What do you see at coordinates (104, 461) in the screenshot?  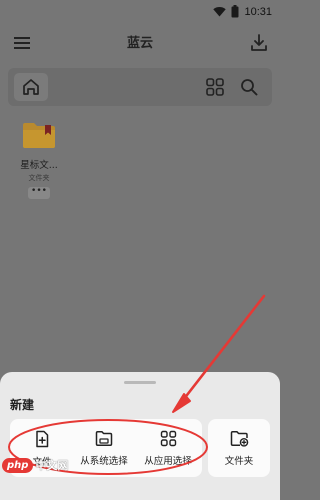 I see `option-label: 从系统选择` at bounding box center [104, 461].